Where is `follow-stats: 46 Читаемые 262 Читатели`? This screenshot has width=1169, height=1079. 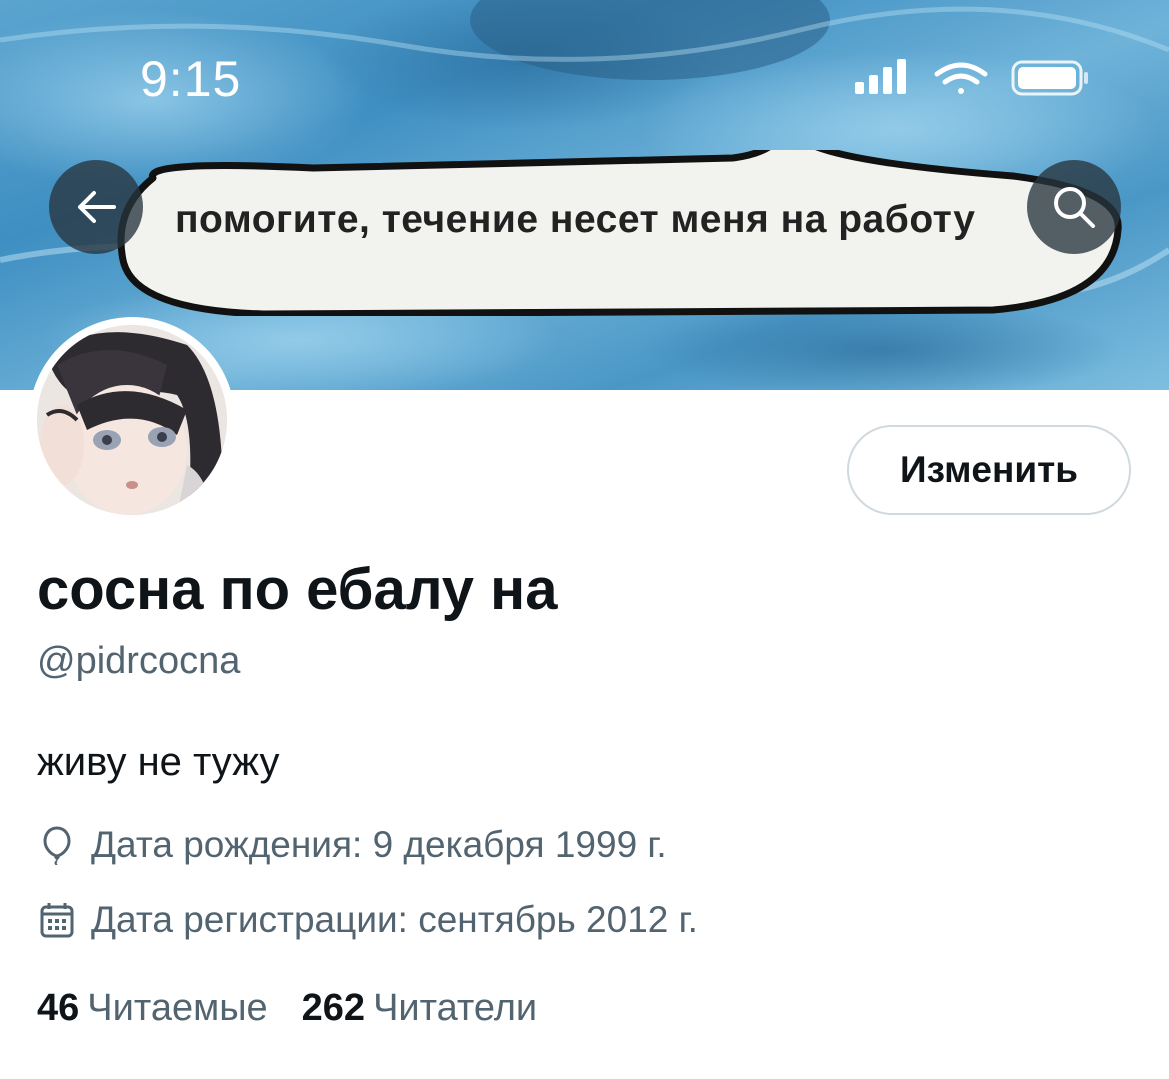
follow-stats: 46 Читаемые 262 Читатели is located at coordinates (304, 1008).